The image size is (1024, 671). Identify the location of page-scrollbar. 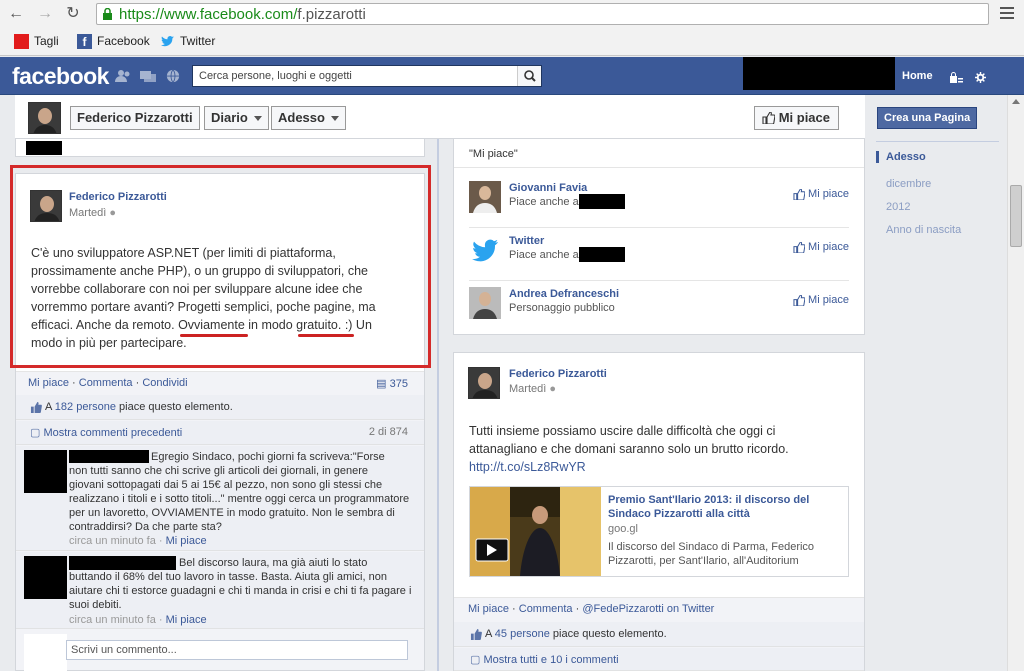
(1015, 383).